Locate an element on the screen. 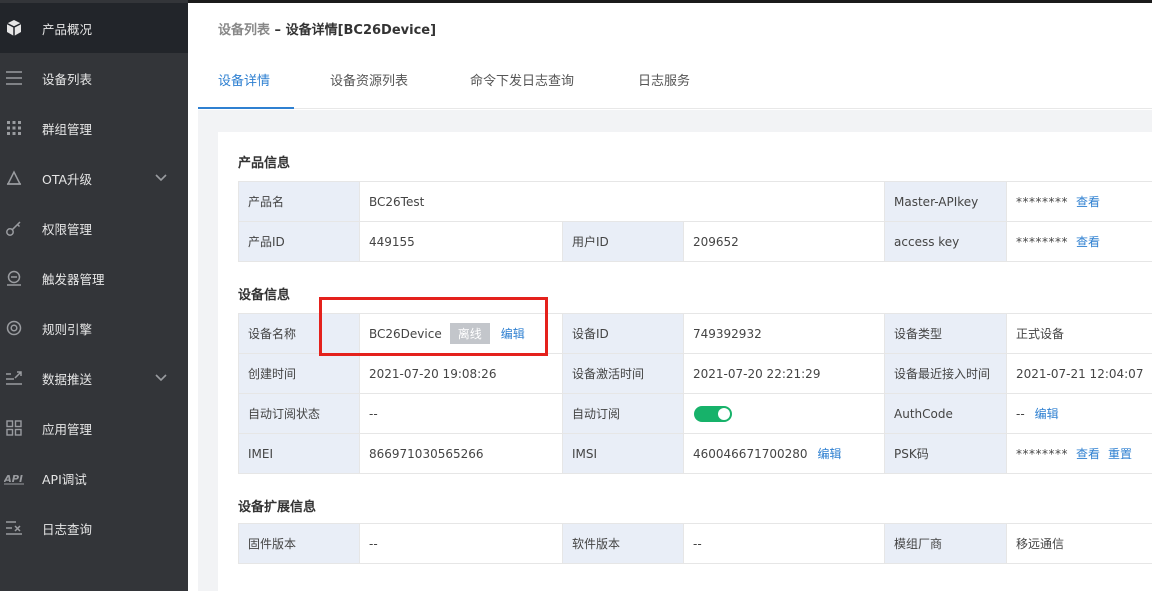  imsi-cell: 460046671700280 编辑 is located at coordinates (784, 453).